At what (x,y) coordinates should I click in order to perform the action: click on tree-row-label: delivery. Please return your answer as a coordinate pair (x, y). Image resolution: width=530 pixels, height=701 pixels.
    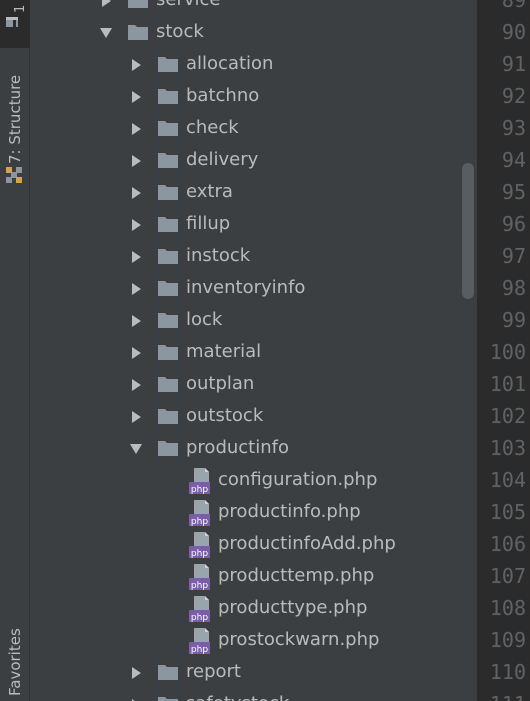
    Looking at the image, I should click on (222, 159).